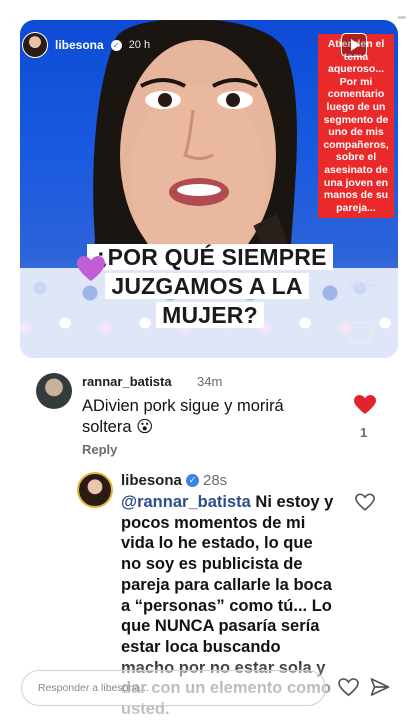 This screenshot has width=414, height=721. Describe the element at coordinates (127, 381) in the screenshot. I see `comment-username: rannar_batista` at that location.